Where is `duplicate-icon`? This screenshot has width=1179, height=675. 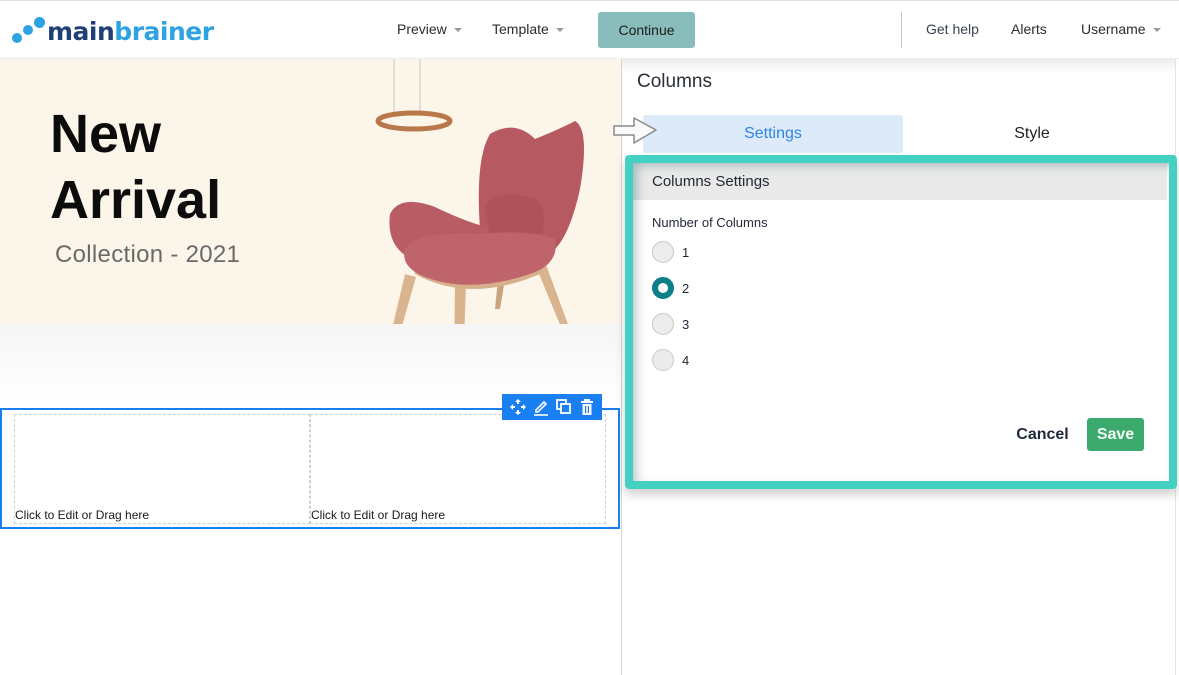 duplicate-icon is located at coordinates (564, 407).